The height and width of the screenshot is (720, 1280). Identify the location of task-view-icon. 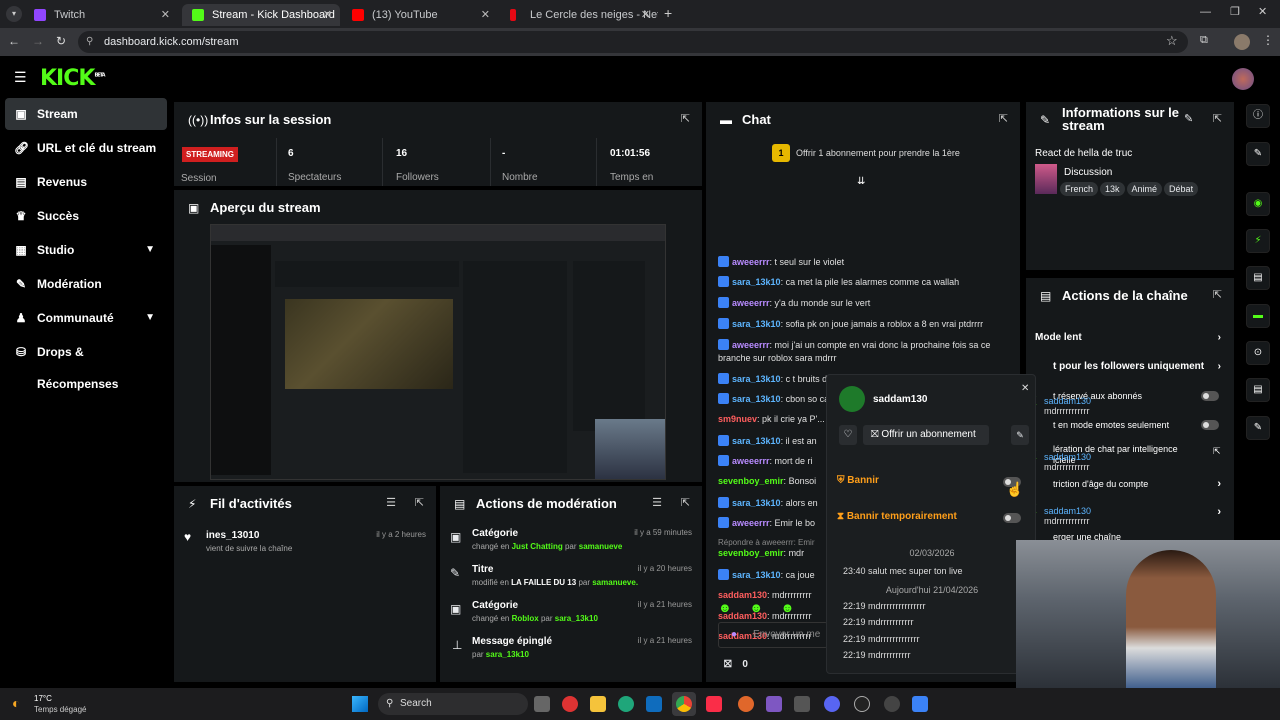
(542, 704).